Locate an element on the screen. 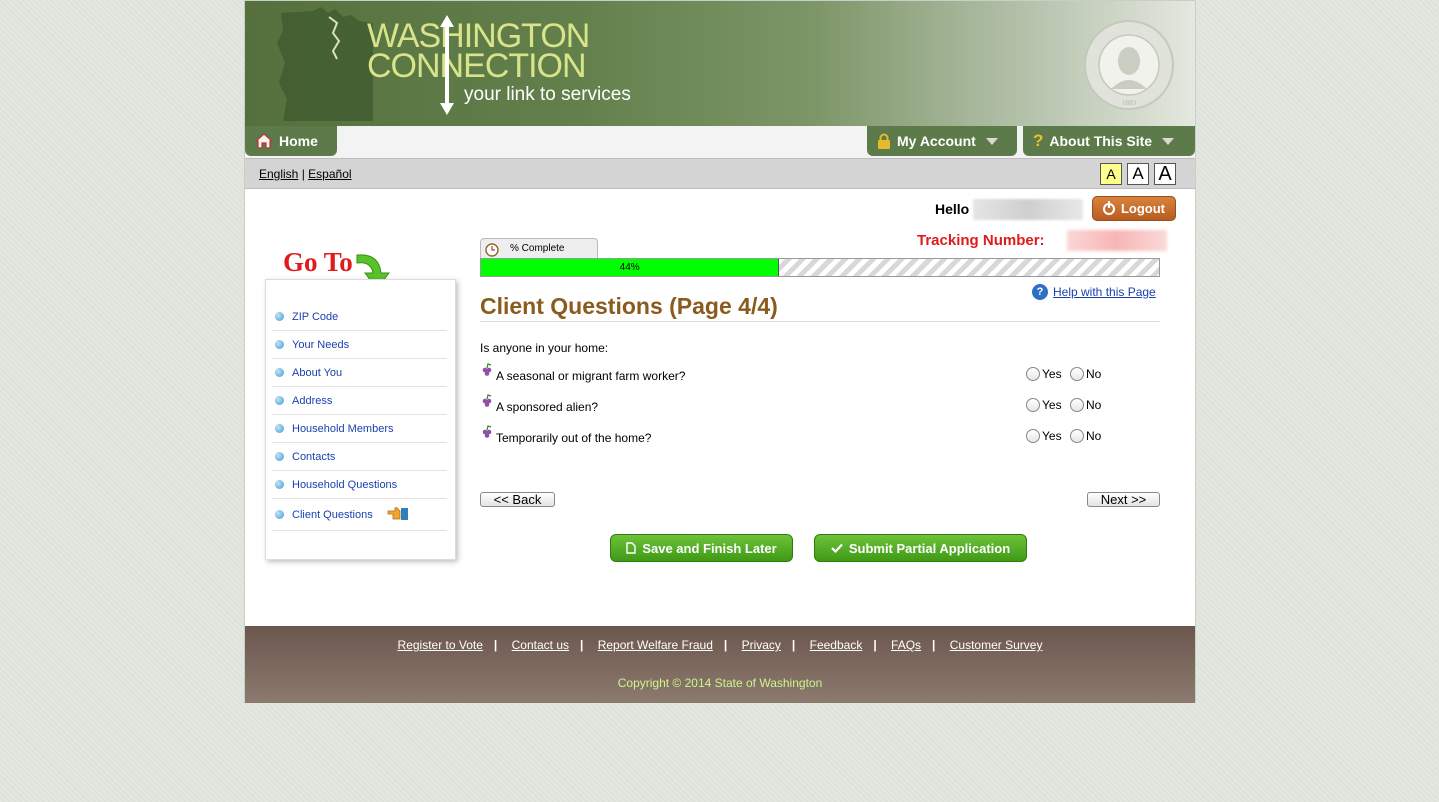 This screenshot has height=802, width=1439. english-link: English is located at coordinates (278, 174).